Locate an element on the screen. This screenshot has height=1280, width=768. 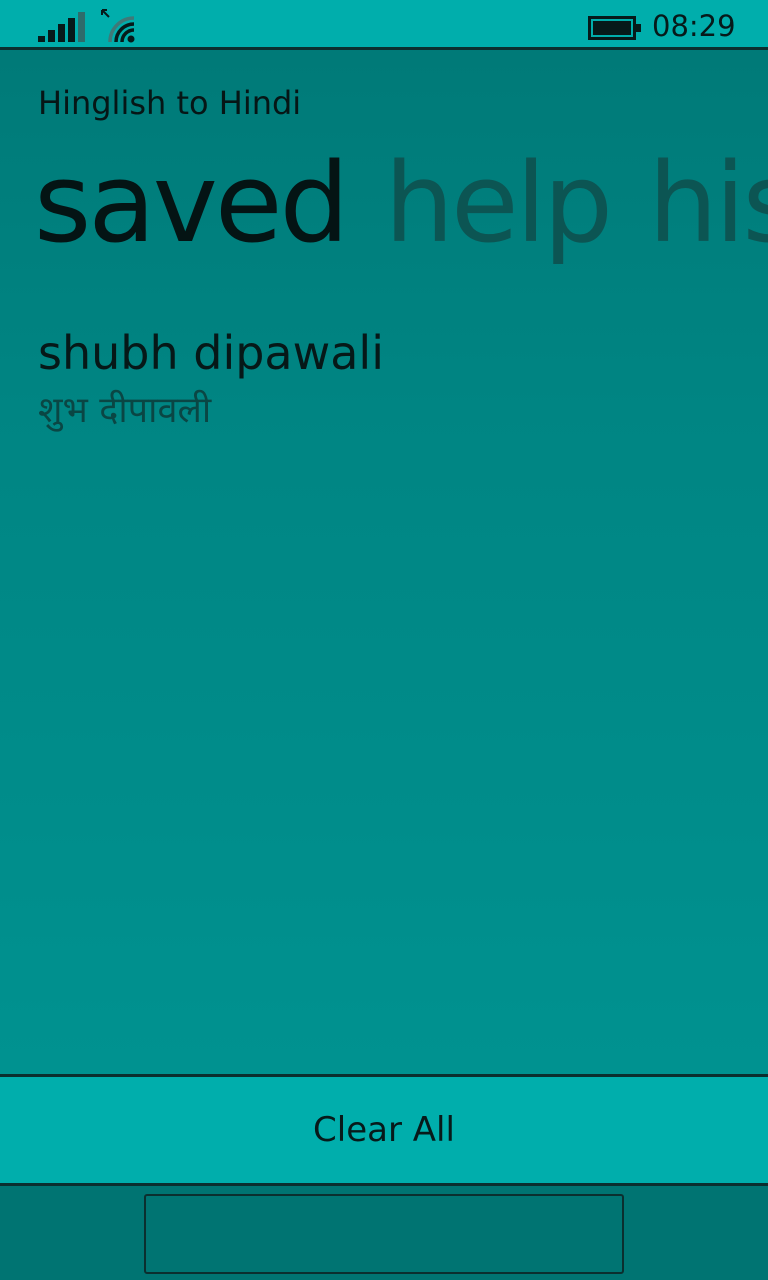
status-bar: 08:29 is located at coordinates (384, 25).